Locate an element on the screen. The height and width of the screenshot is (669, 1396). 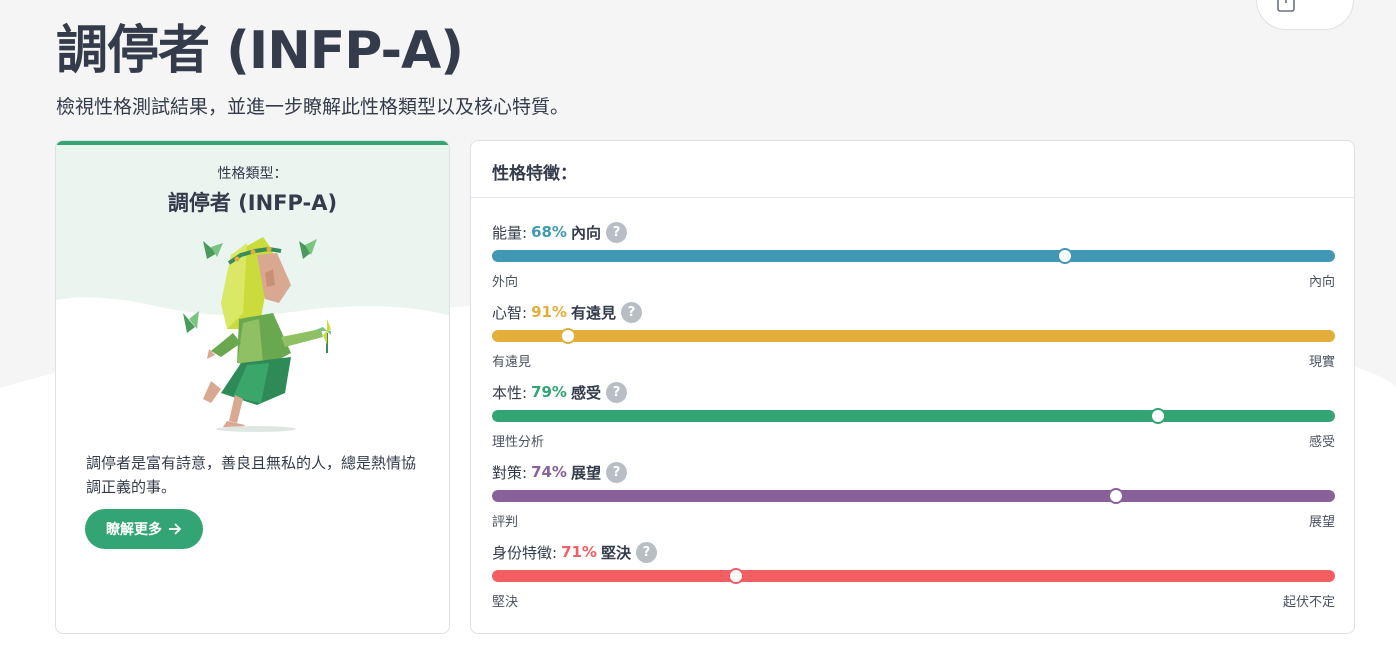
trait-right-label: 感受 is located at coordinates (1321, 442).